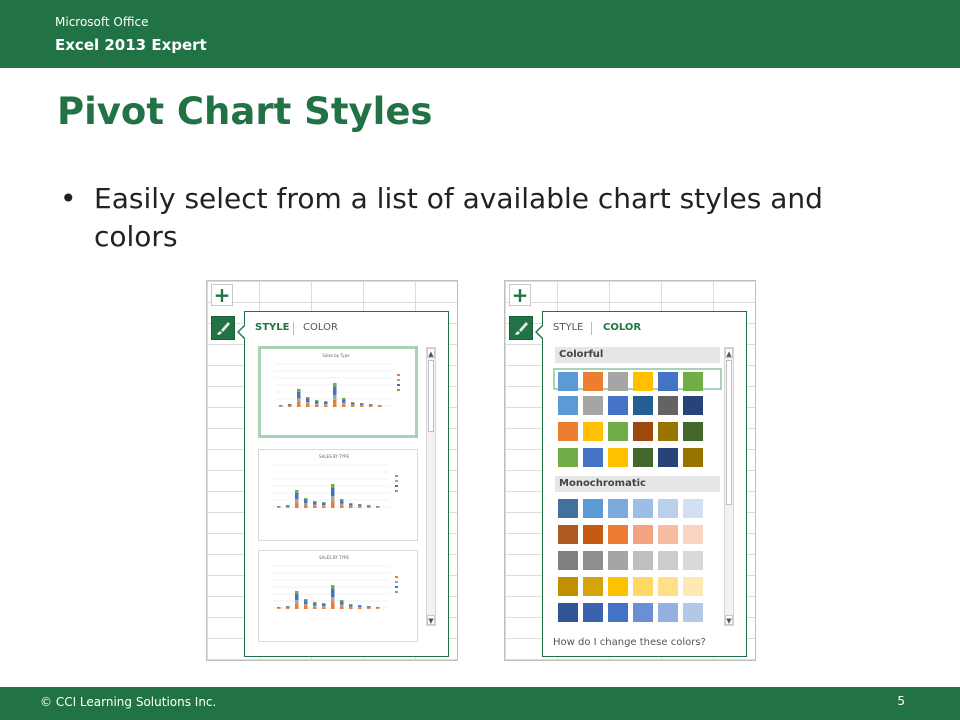 This screenshot has height=720, width=960. Describe the element at coordinates (629, 642) in the screenshot. I see `color-help-link: How do I change these colors?` at that location.